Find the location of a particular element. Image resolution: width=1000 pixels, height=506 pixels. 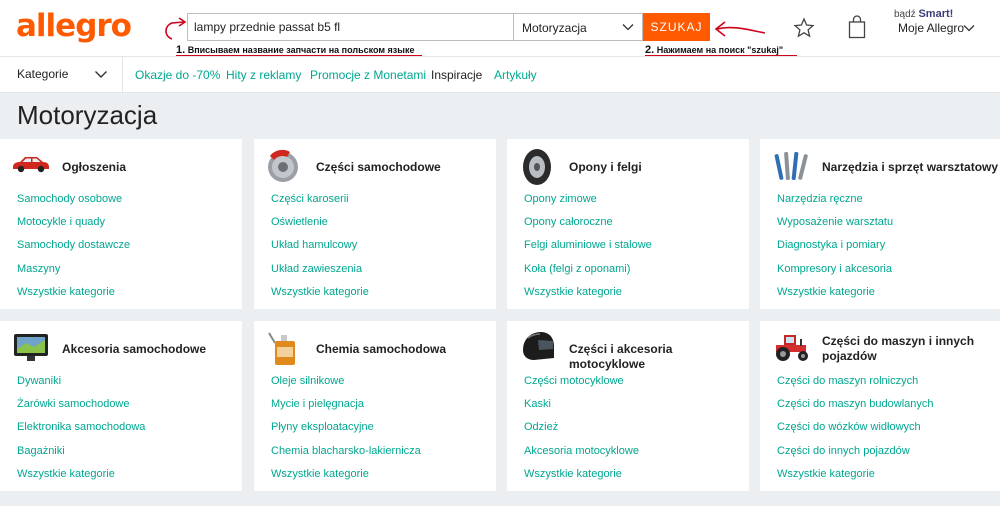

card-title: Części do maszyn i innych pojazdów is located at coordinates (898, 348).